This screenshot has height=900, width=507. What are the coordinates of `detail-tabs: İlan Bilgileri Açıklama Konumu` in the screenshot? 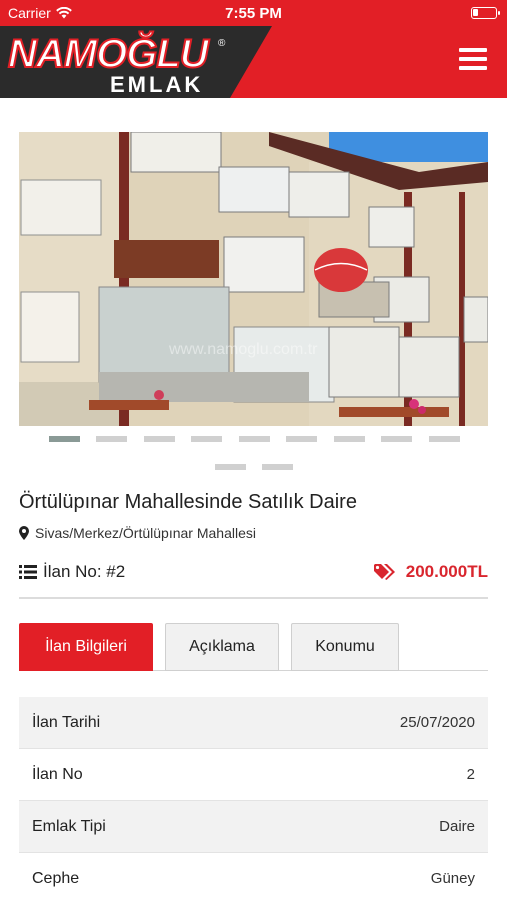 It's located at (253, 647).